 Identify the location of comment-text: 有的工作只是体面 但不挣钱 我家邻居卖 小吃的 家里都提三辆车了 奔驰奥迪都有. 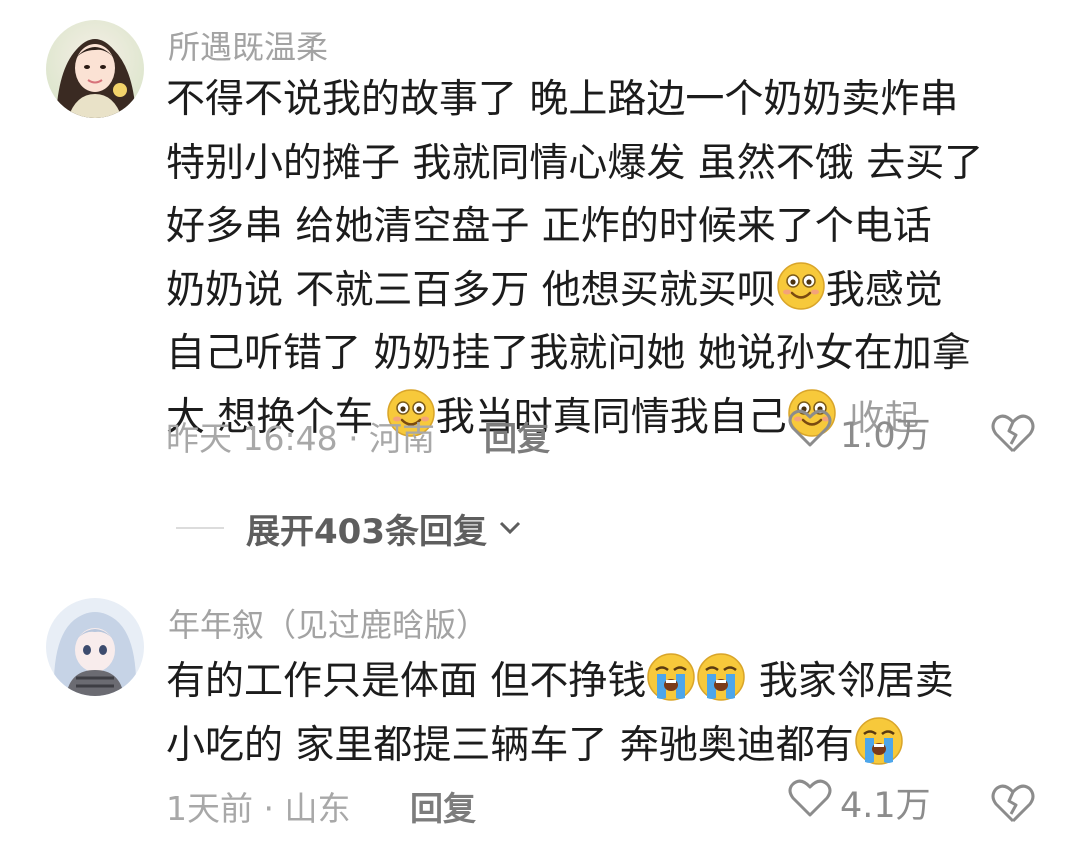
(606, 713).